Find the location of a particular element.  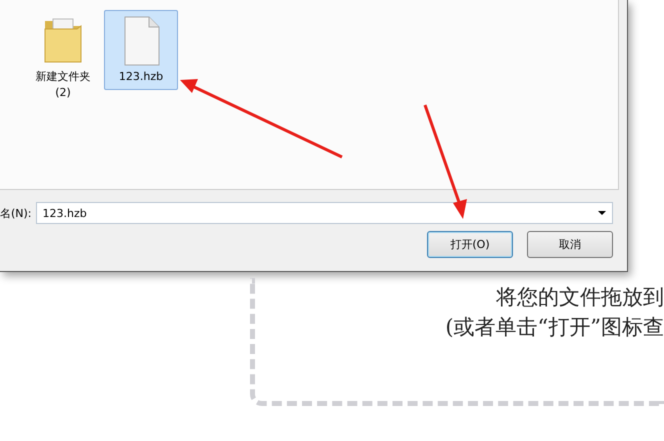

drop-instruction: (或者单击“打开”图标查 is located at coordinates (554, 327).